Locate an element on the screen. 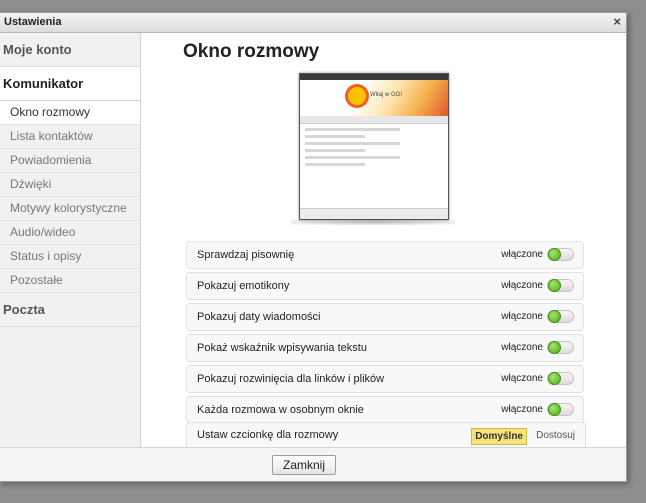 The width and height of the screenshot is (646, 503). preview-header: Witaj w GG! is located at coordinates (374, 98).